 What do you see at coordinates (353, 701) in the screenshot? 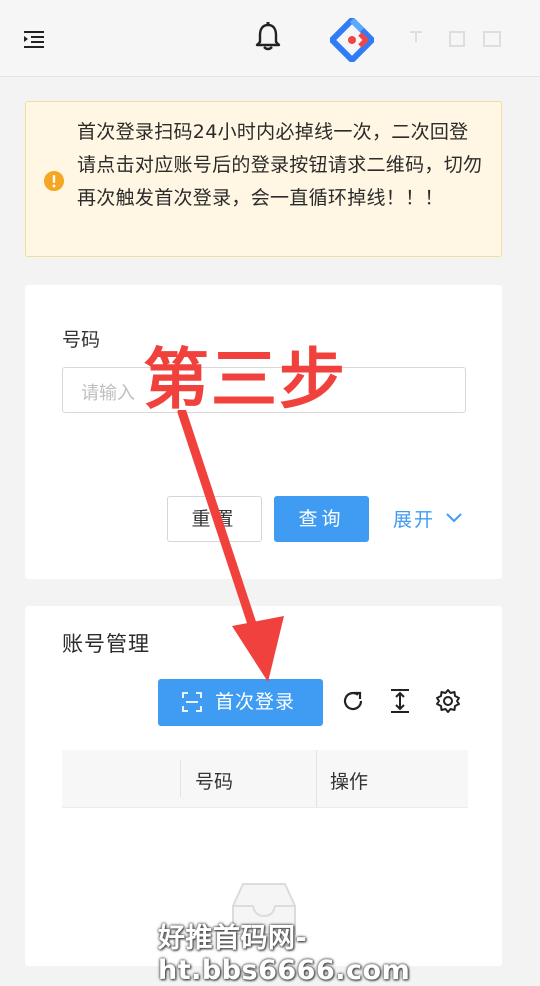
I see `reload-icon` at bounding box center [353, 701].